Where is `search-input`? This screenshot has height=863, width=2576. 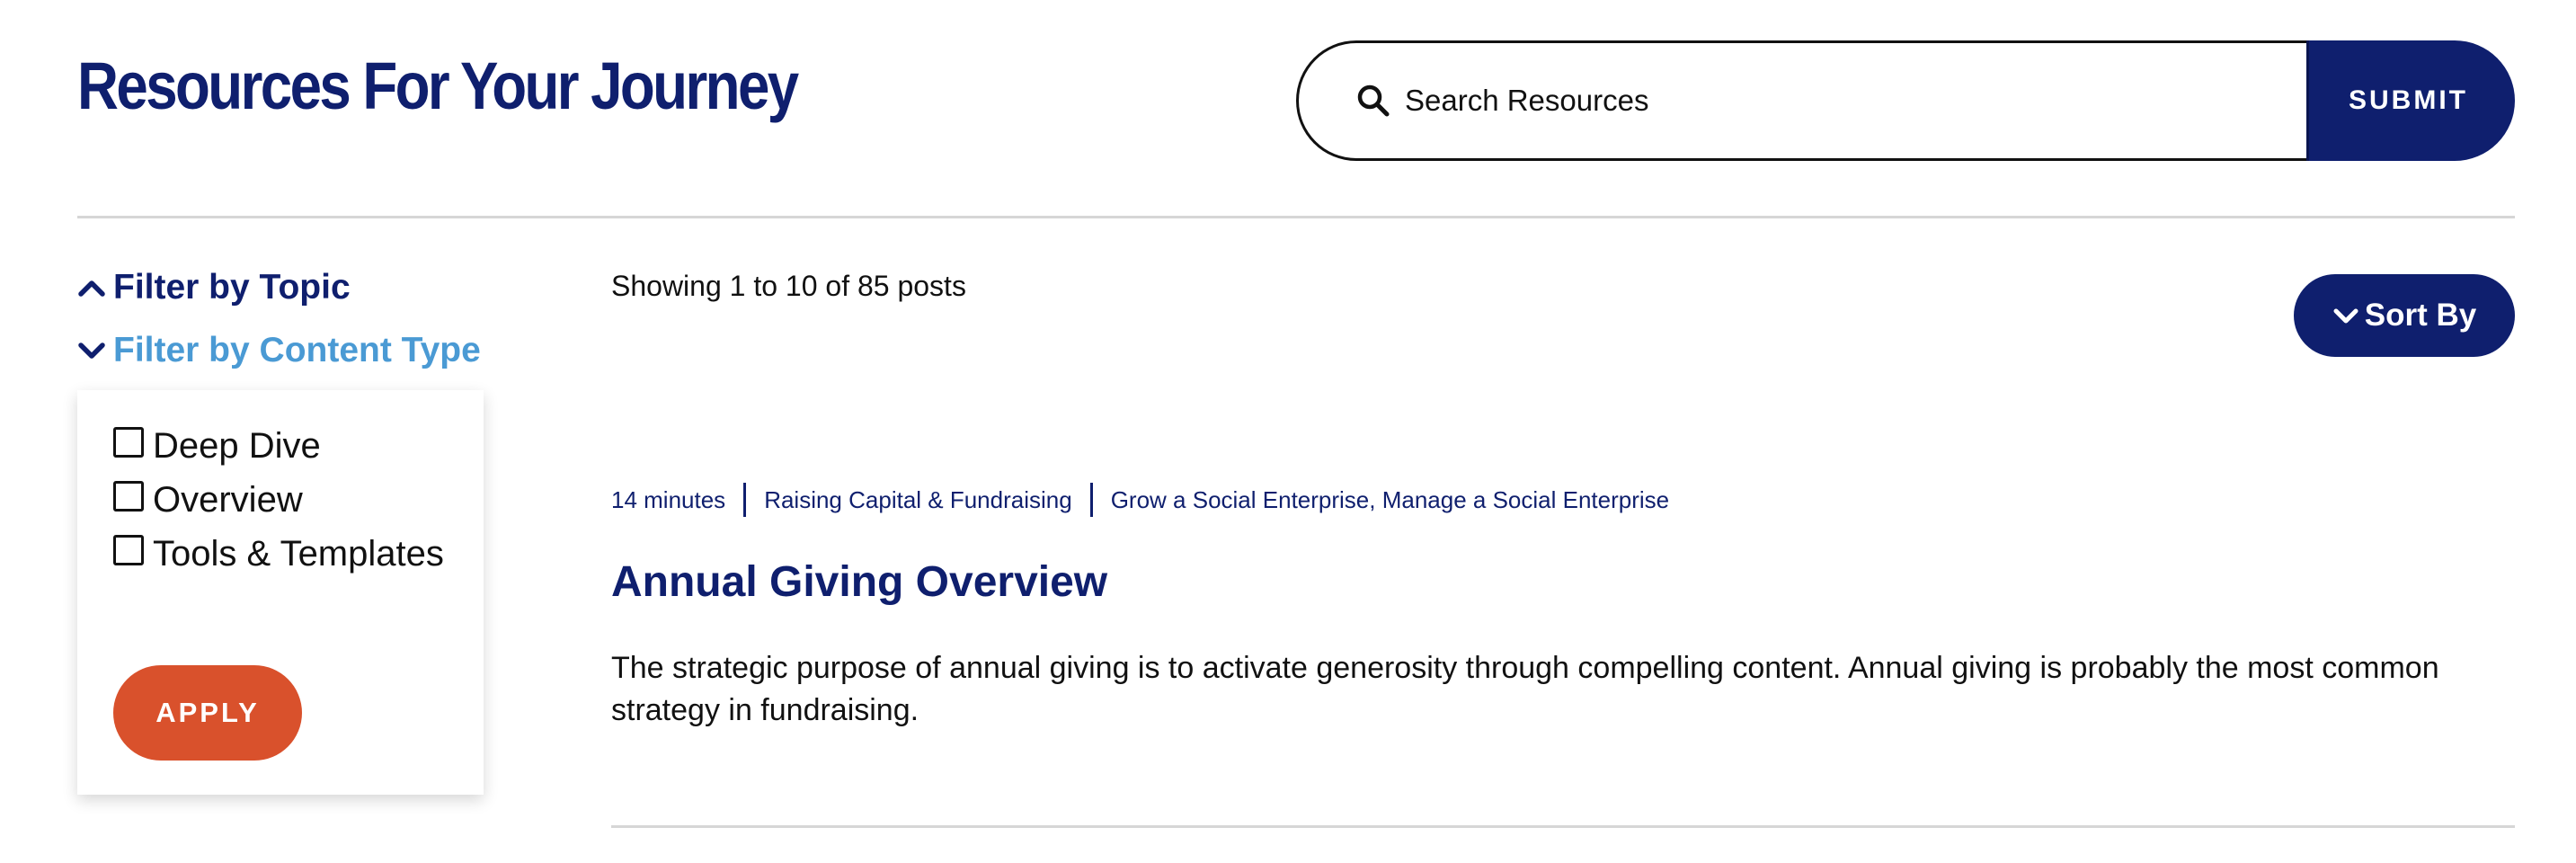 search-input is located at coordinates (1809, 101).